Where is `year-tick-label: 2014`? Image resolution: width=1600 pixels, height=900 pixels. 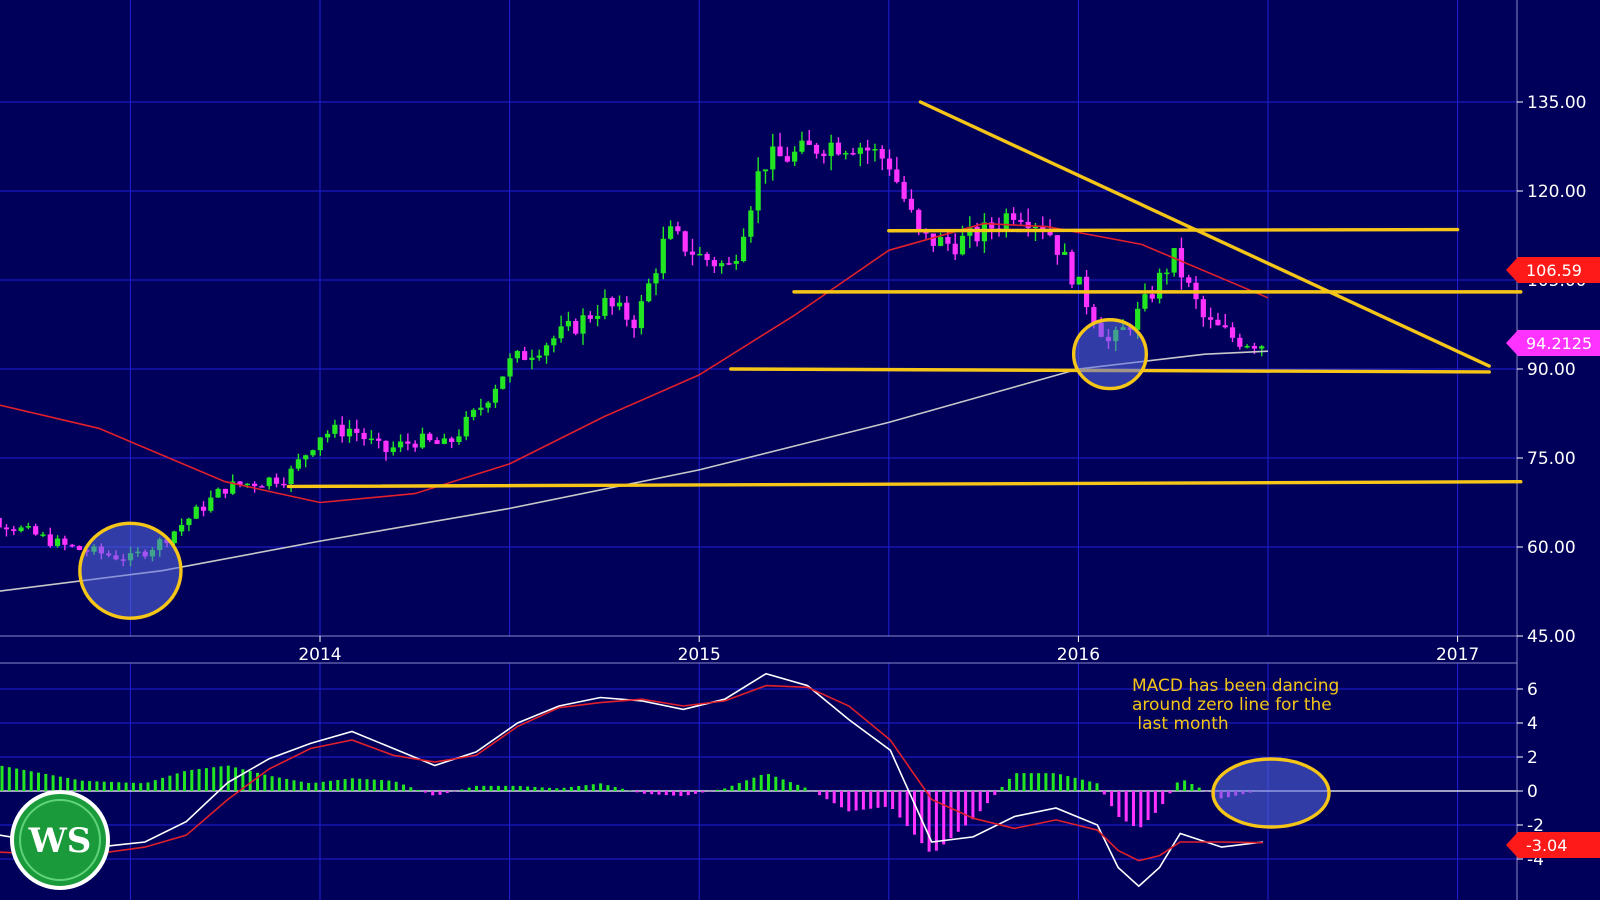
year-tick-label: 2014 is located at coordinates (319, 655).